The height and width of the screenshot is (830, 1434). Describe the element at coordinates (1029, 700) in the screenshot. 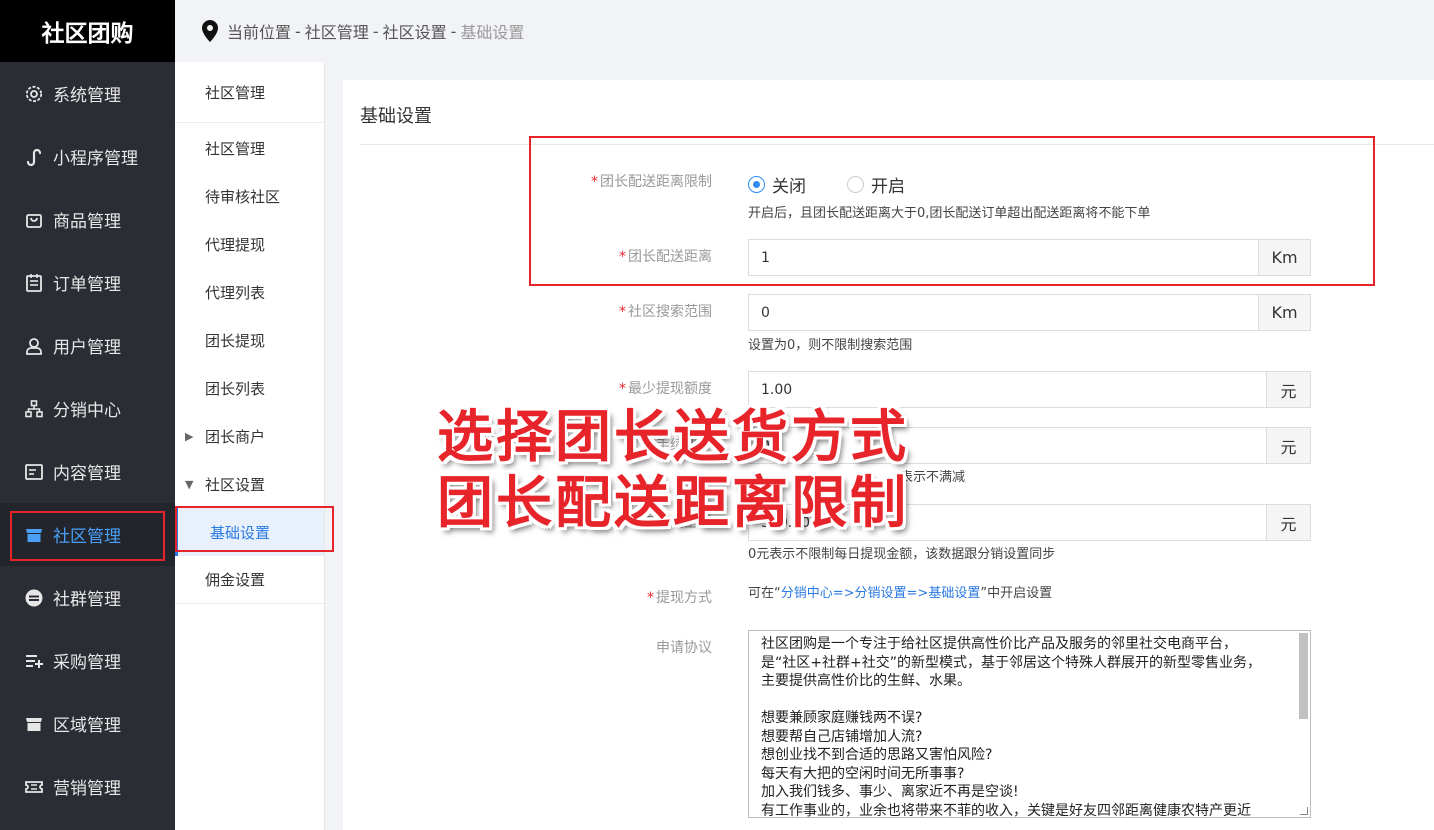

I see `textarea-line` at that location.